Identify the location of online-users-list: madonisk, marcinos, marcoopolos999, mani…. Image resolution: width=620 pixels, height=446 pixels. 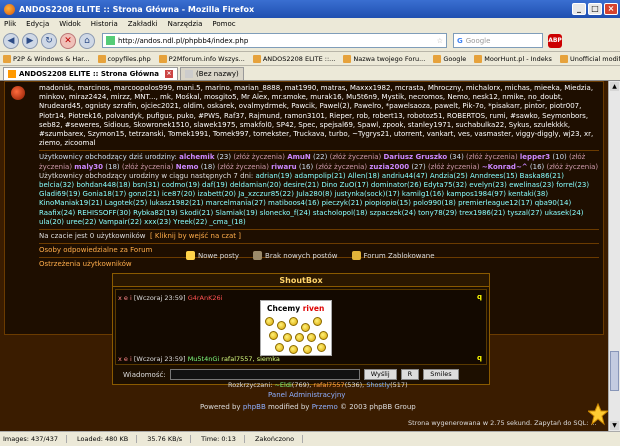
(316, 116).